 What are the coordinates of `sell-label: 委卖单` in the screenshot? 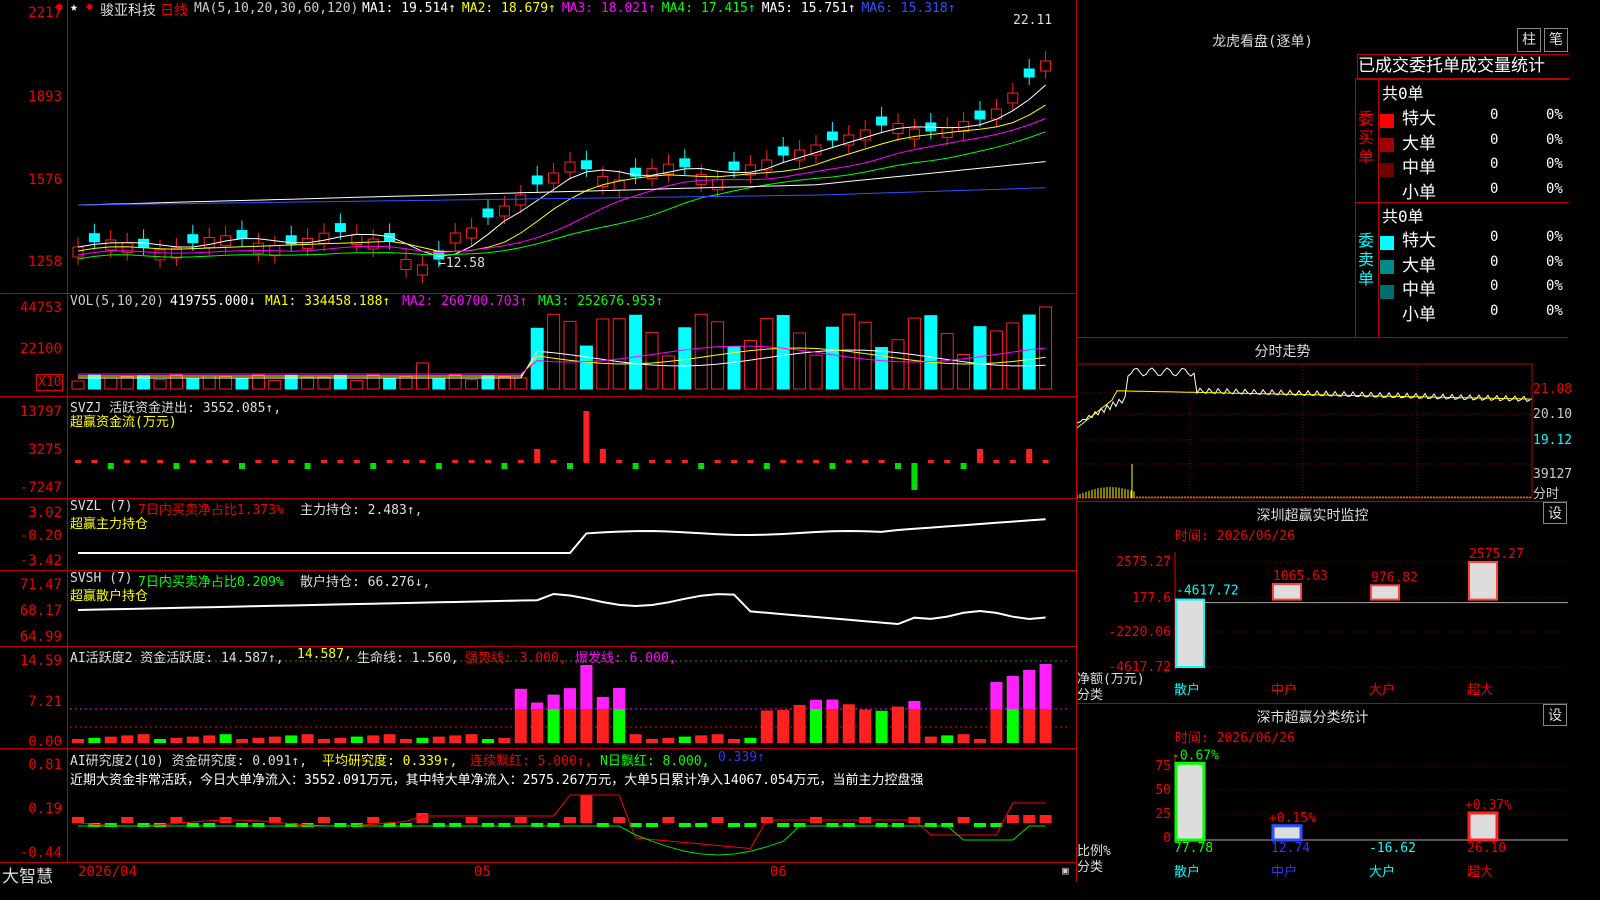 It's located at (1366, 259).